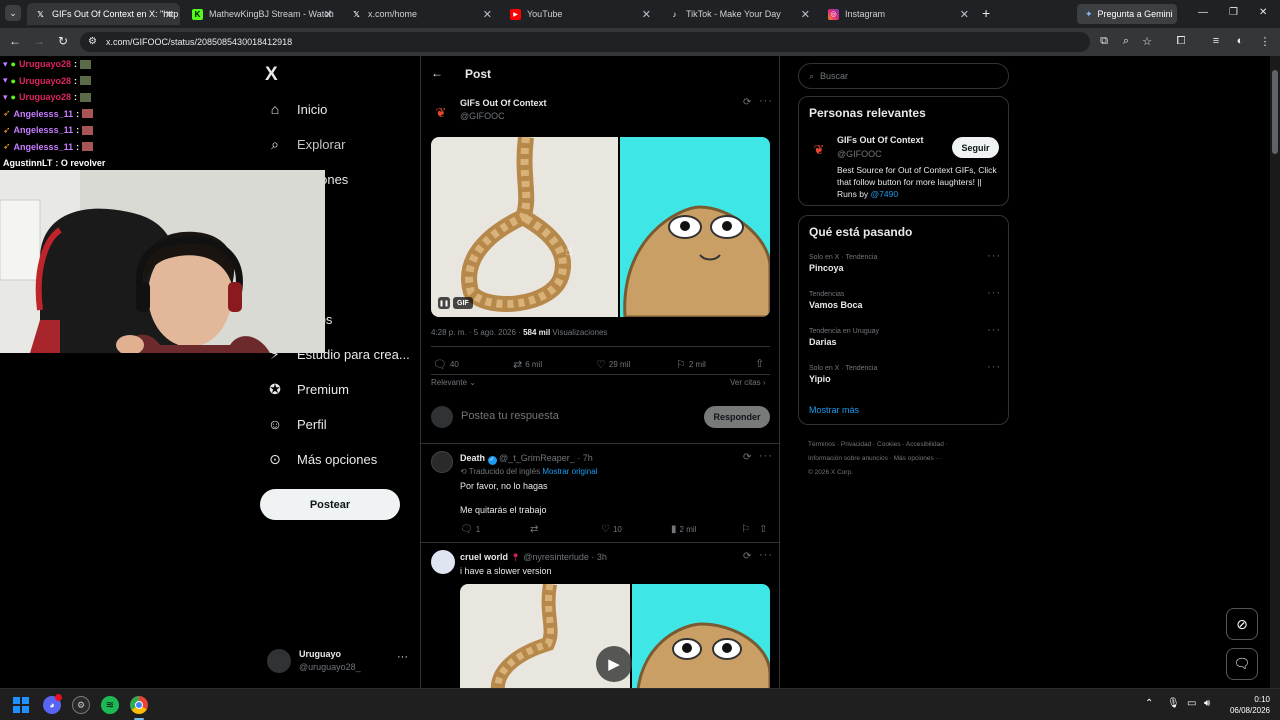 This screenshot has height=720, width=1280. Describe the element at coordinates (306, 144) in the screenshot. I see `nav-explore: ⌕ Explorar` at that location.